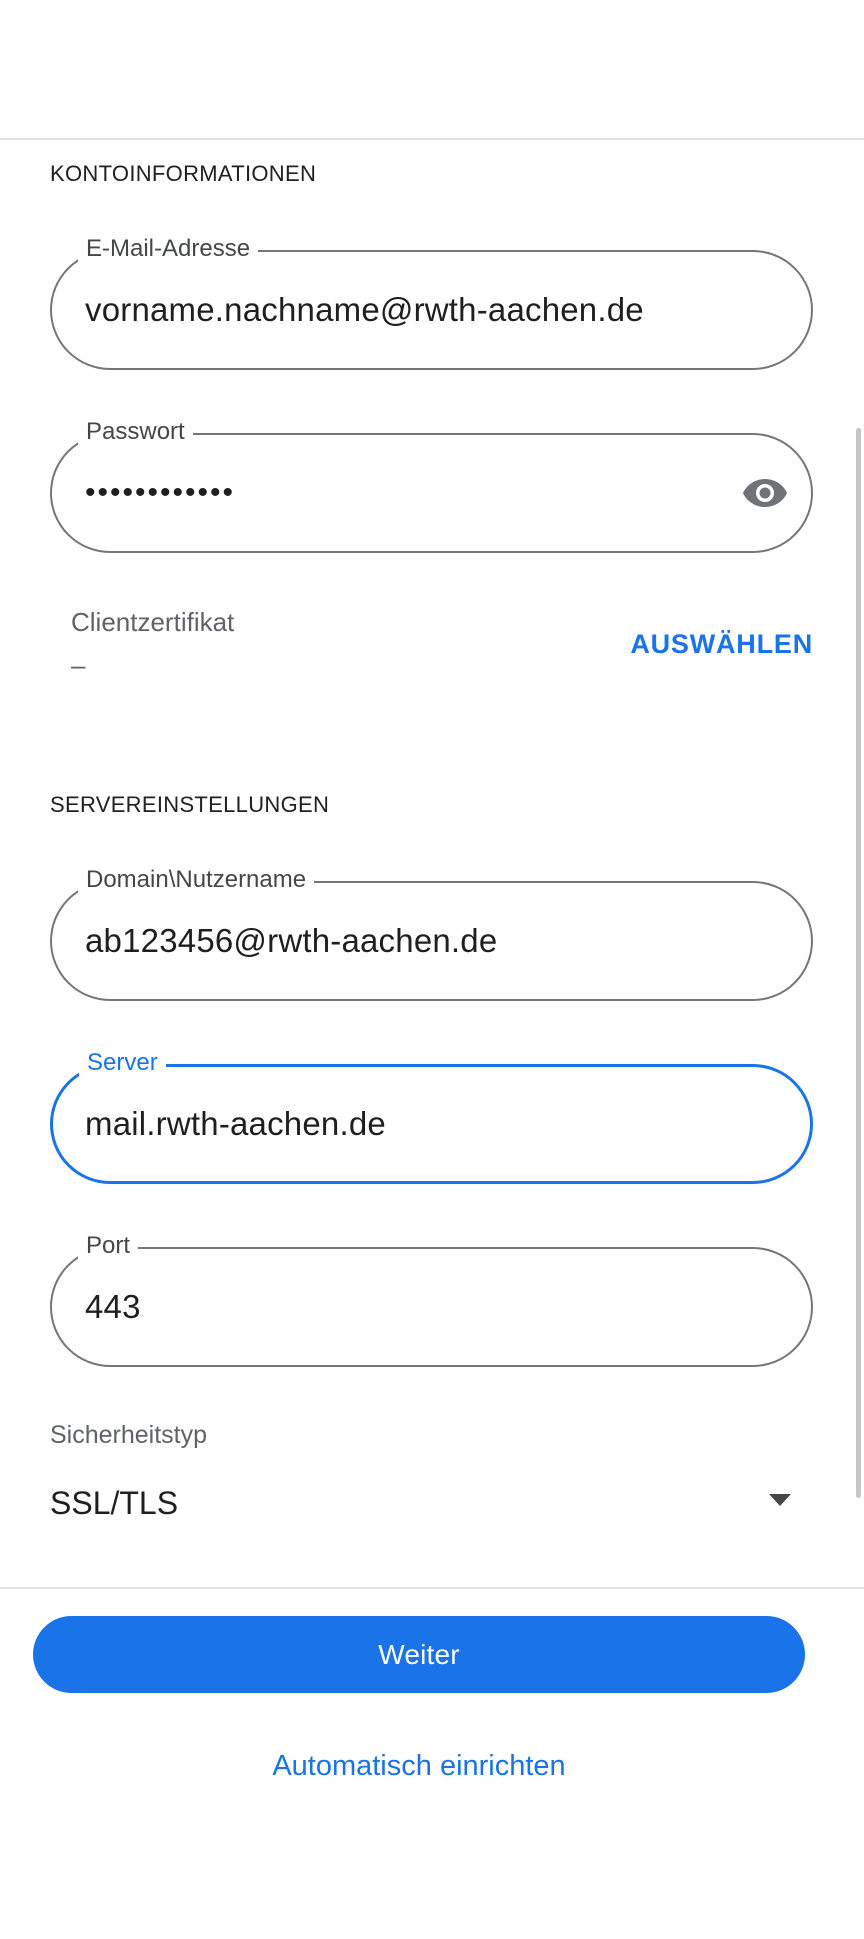 Image resolution: width=864 pixels, height=1939 pixels. Describe the element at coordinates (114, 1503) in the screenshot. I see `security-type-value: SSL/TLS` at that location.